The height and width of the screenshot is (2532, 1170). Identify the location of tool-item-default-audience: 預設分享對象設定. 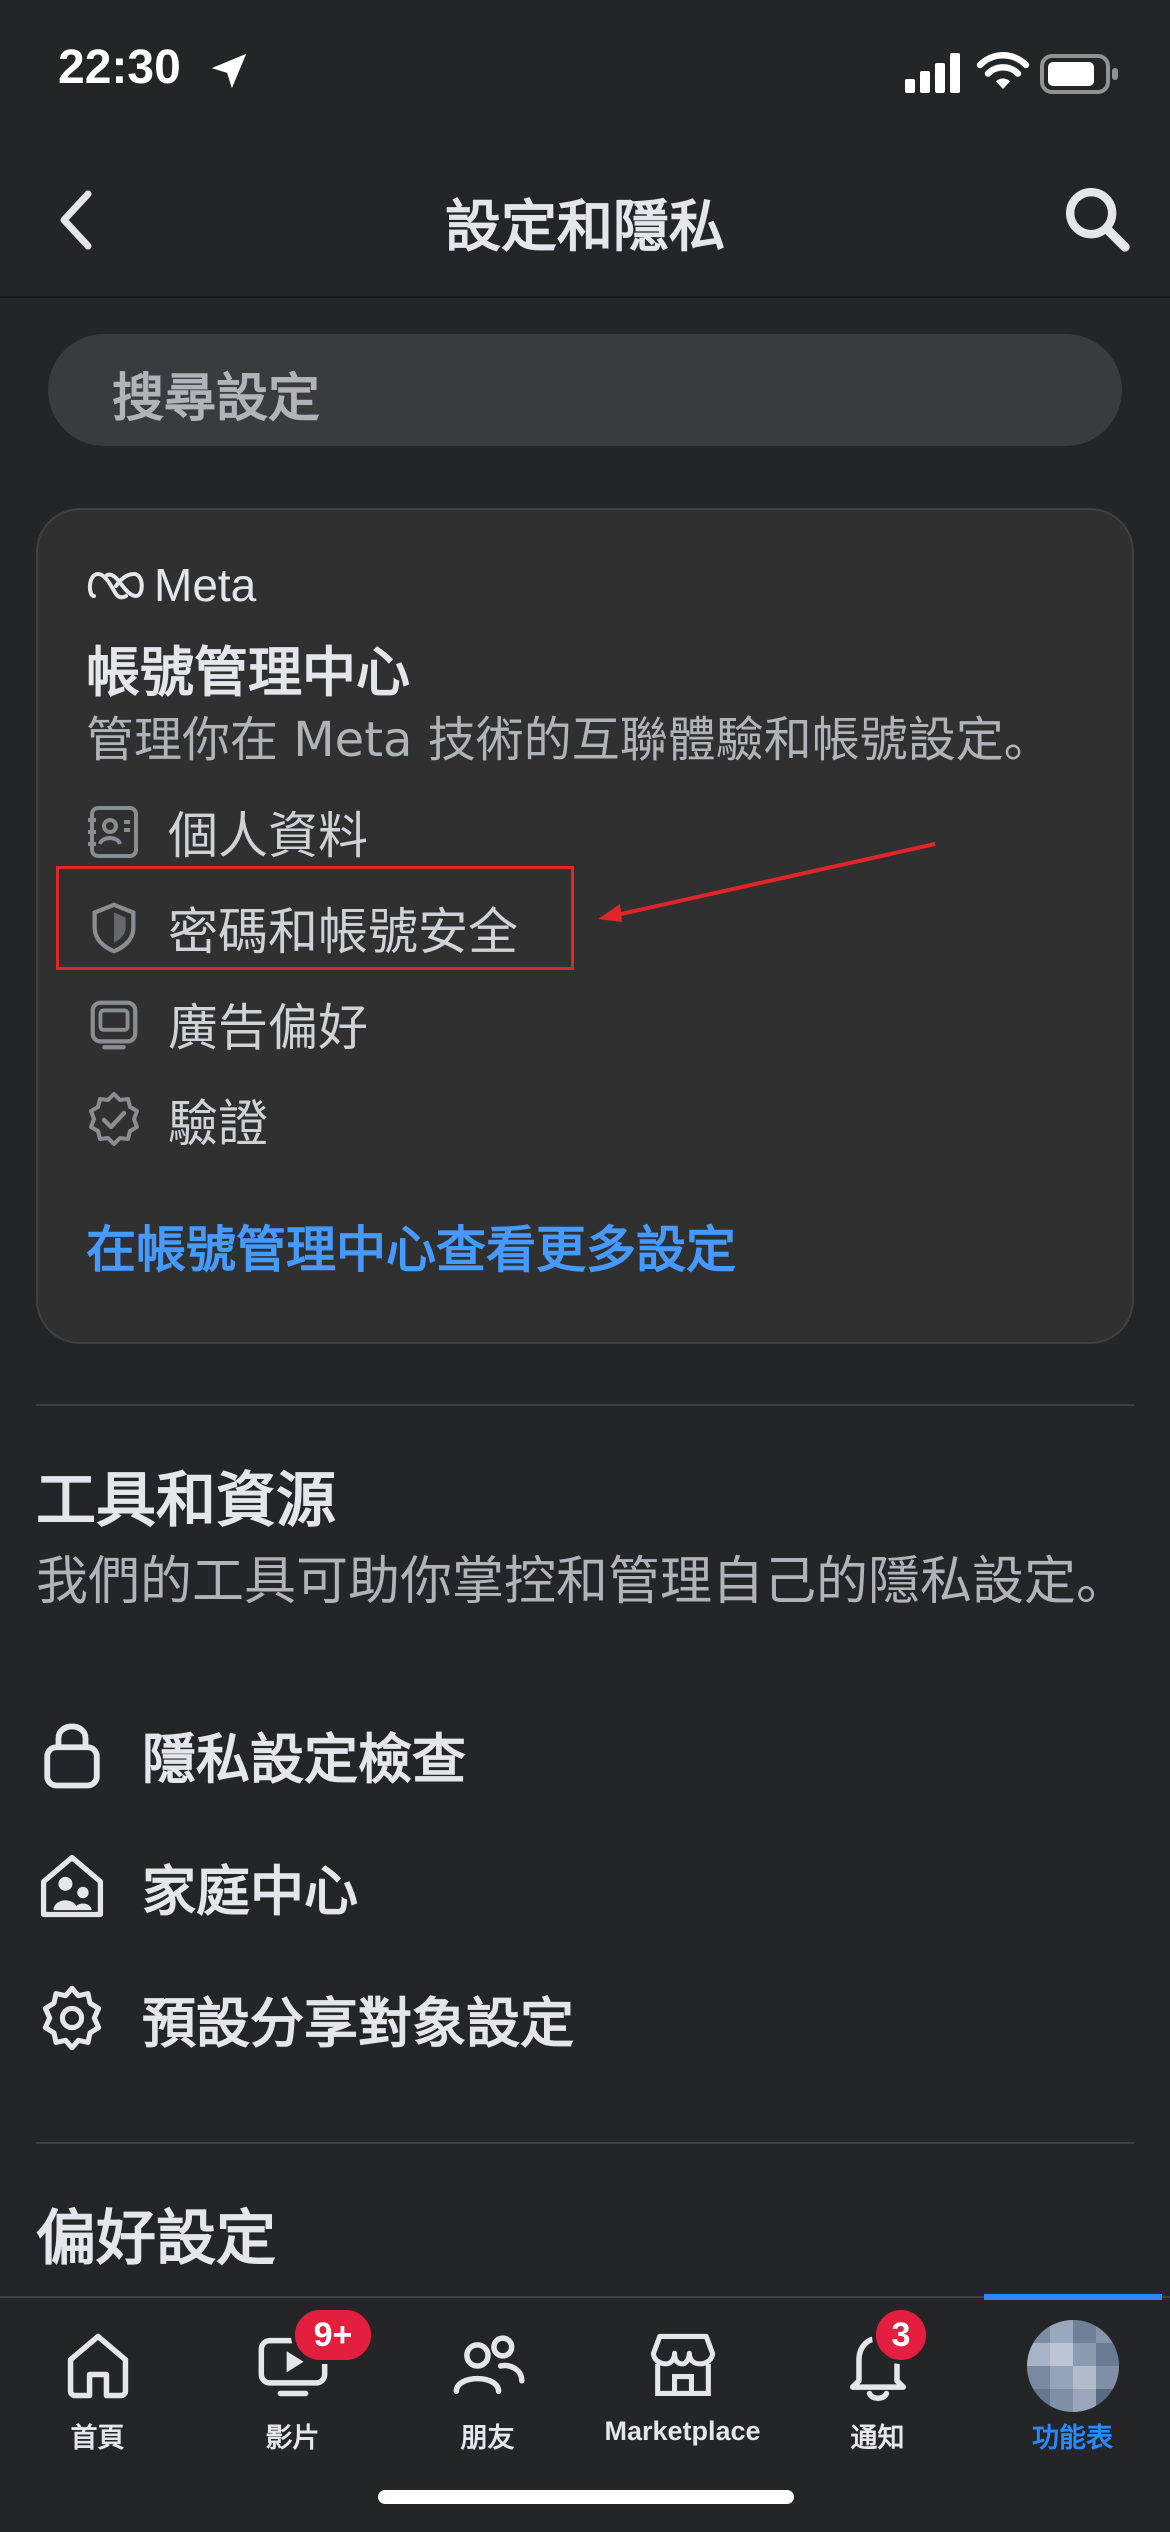
(305, 2018).